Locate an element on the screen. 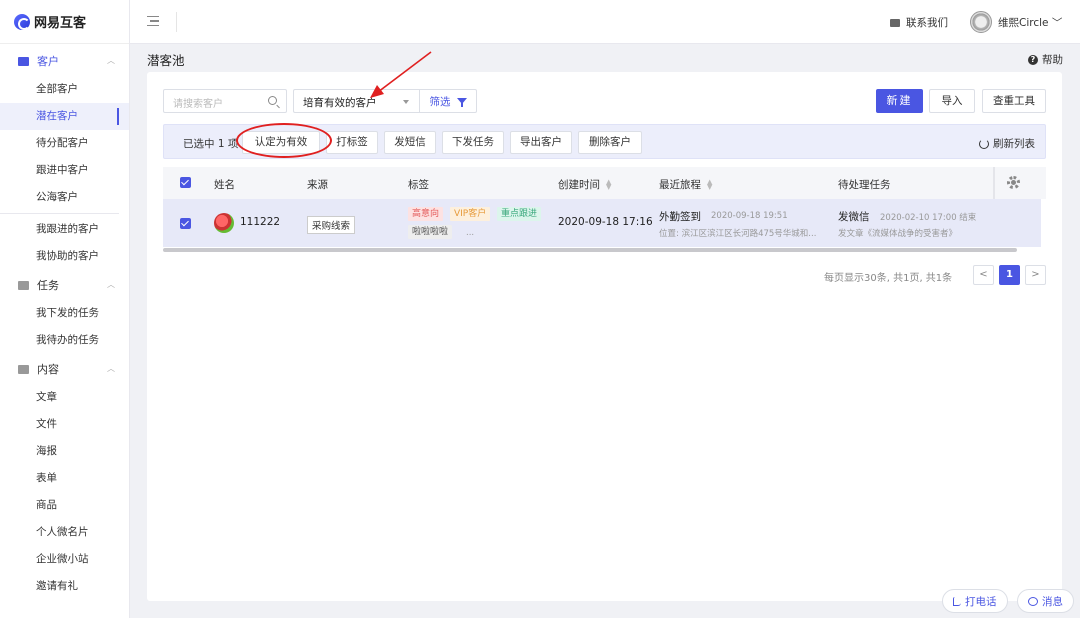 Image resolution: width=1080 pixels, height=618 pixels. customer-avatar is located at coordinates (224, 223).